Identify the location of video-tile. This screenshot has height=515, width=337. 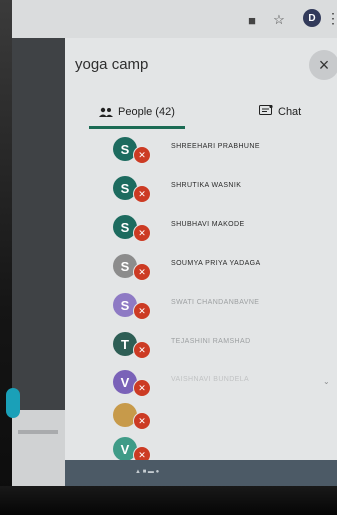
(38, 224).